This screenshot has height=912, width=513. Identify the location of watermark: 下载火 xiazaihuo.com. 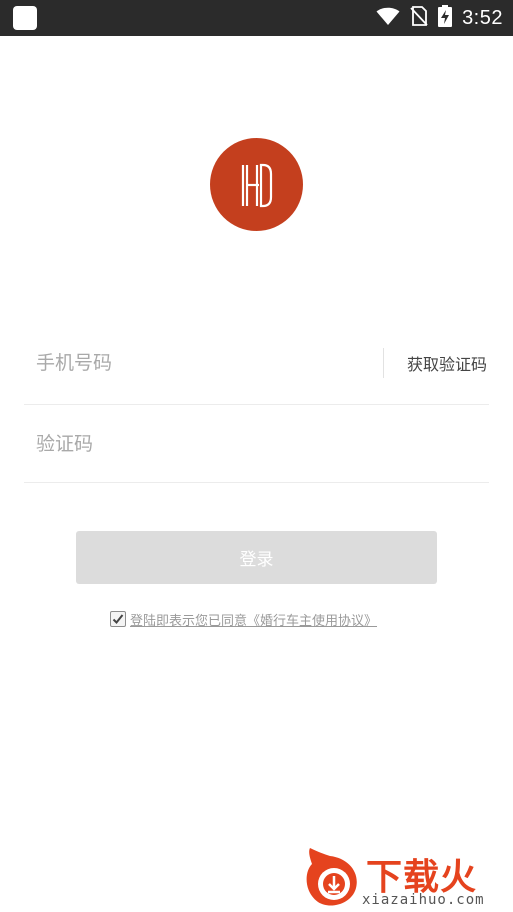
(406, 877).